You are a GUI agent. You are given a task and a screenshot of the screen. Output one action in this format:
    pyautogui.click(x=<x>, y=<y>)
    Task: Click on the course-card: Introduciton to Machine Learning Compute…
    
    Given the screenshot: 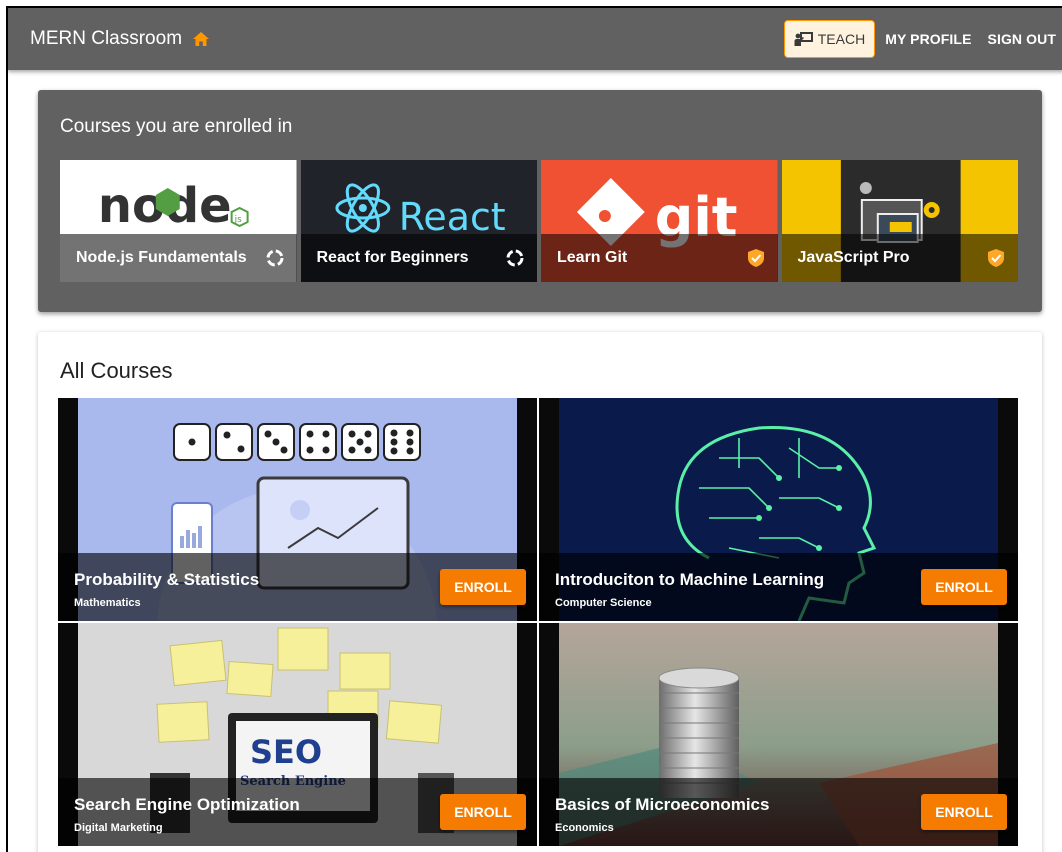 What is the action you would take?
    pyautogui.click(x=778, y=509)
    